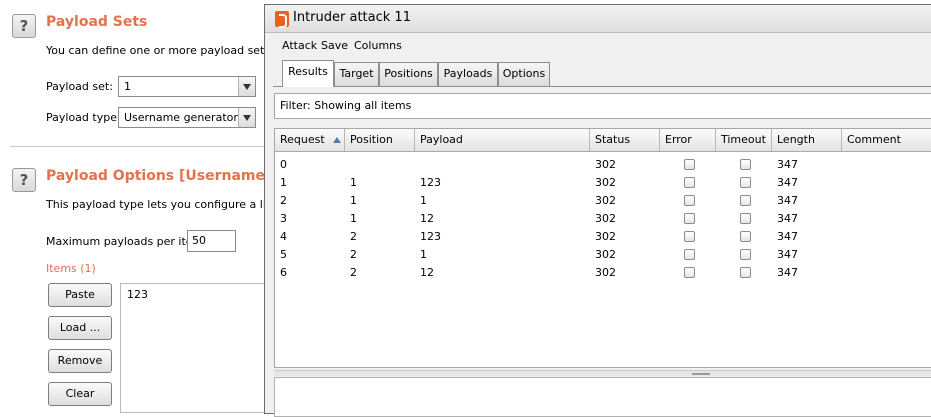  I want to click on burp-logo-icon, so click(282, 19).